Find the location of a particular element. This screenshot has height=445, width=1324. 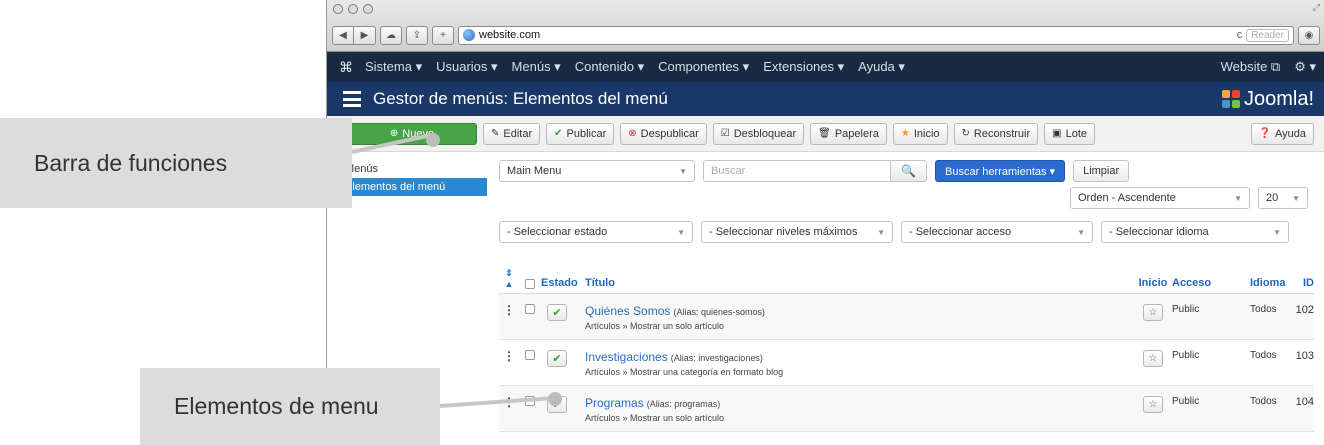

downloads-icon: ◉ is located at coordinates (1309, 35).